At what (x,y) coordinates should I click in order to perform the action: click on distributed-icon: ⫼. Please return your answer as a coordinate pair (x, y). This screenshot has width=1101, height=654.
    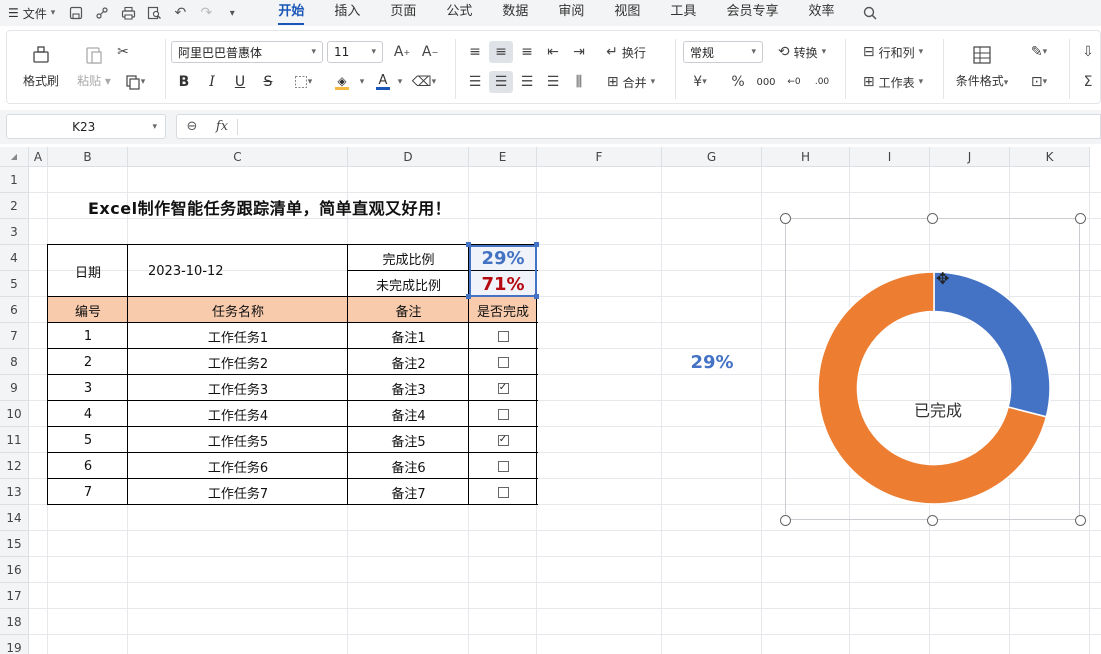
    Looking at the image, I should click on (579, 82).